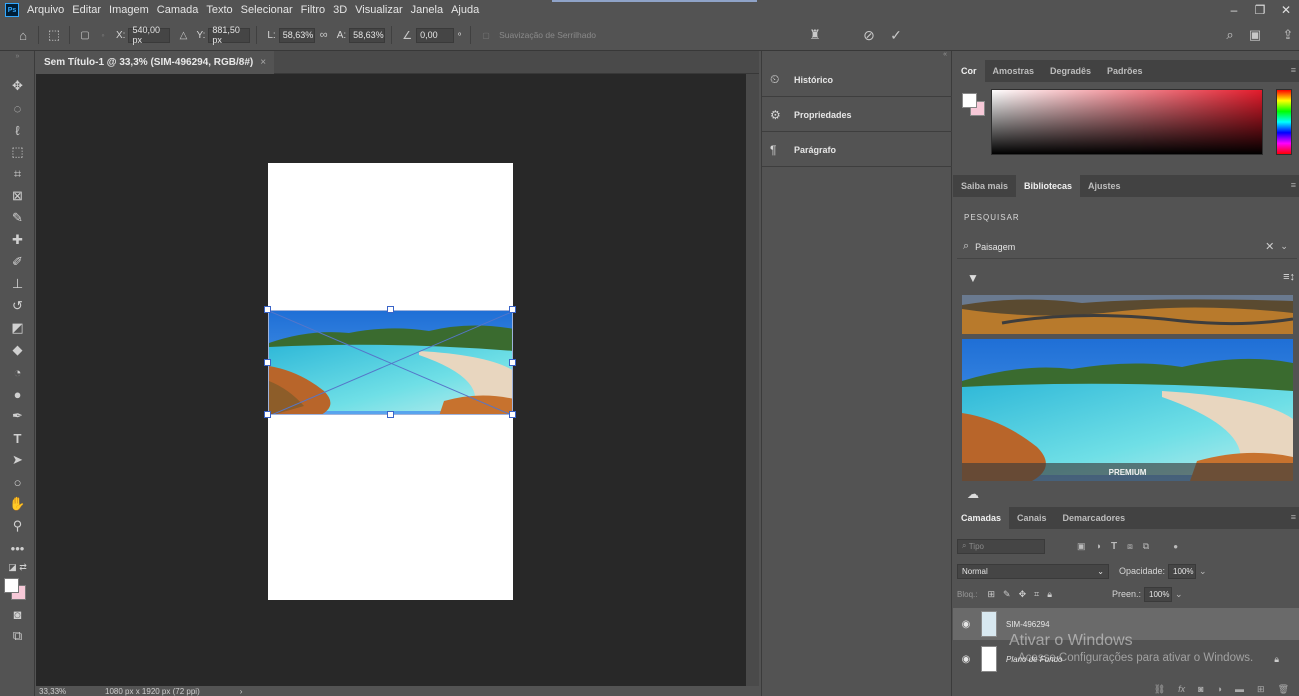 This screenshot has height=696, width=1299. Describe the element at coordinates (1034, 659) in the screenshot. I see `layer-name: Plano de Fundo` at that location.